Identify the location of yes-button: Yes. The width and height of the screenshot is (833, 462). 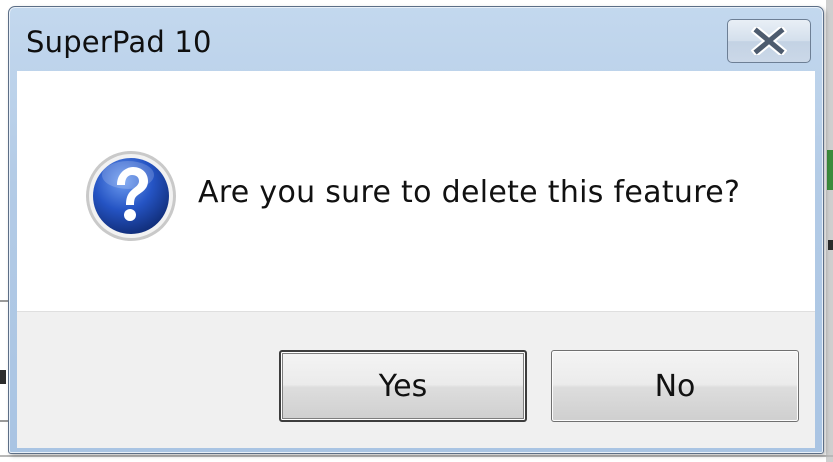
(403, 386).